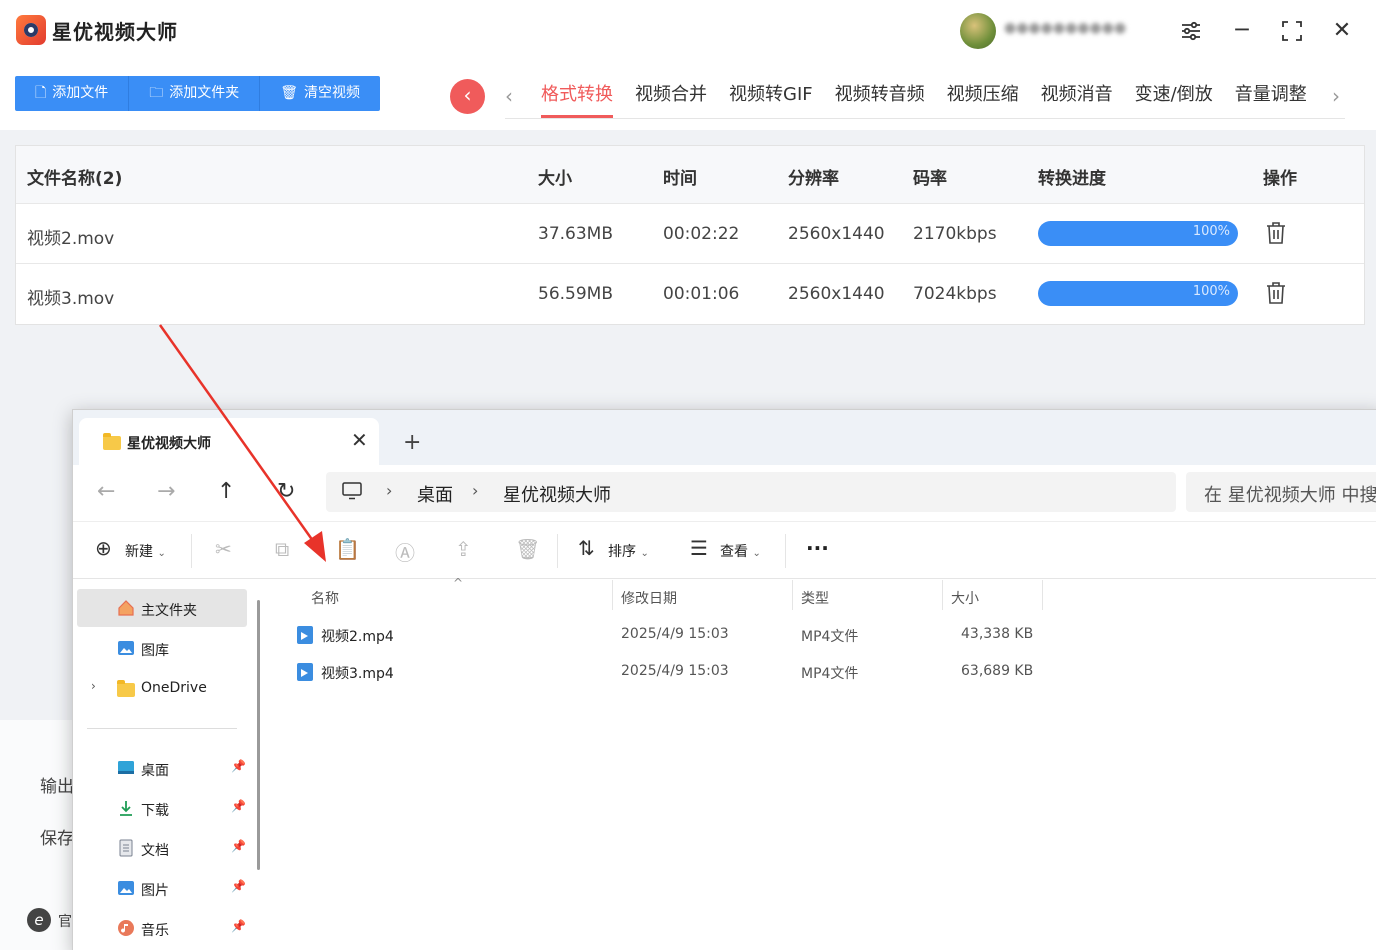  I want to click on column-modified: 修改日期, so click(649, 598).